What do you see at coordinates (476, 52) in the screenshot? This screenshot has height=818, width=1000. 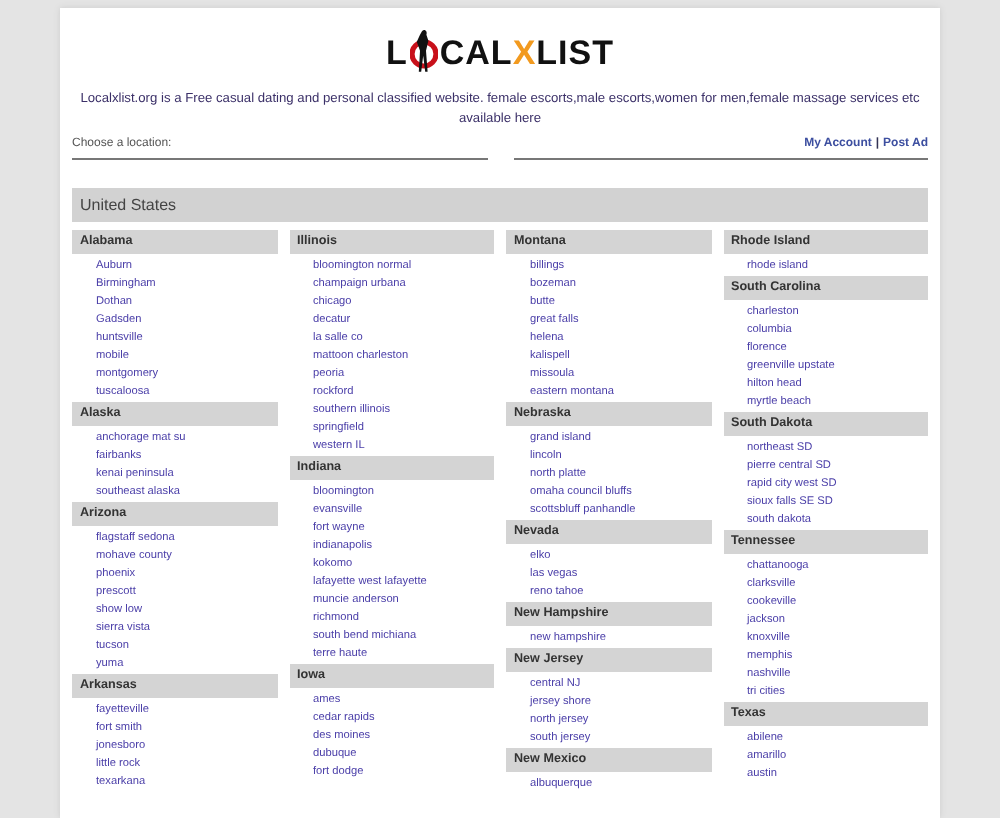 I see `logo-text: CAL` at bounding box center [476, 52].